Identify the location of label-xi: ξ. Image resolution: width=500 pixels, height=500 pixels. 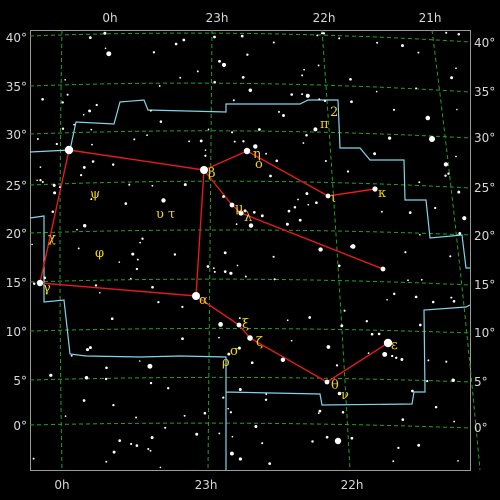
(245, 324).